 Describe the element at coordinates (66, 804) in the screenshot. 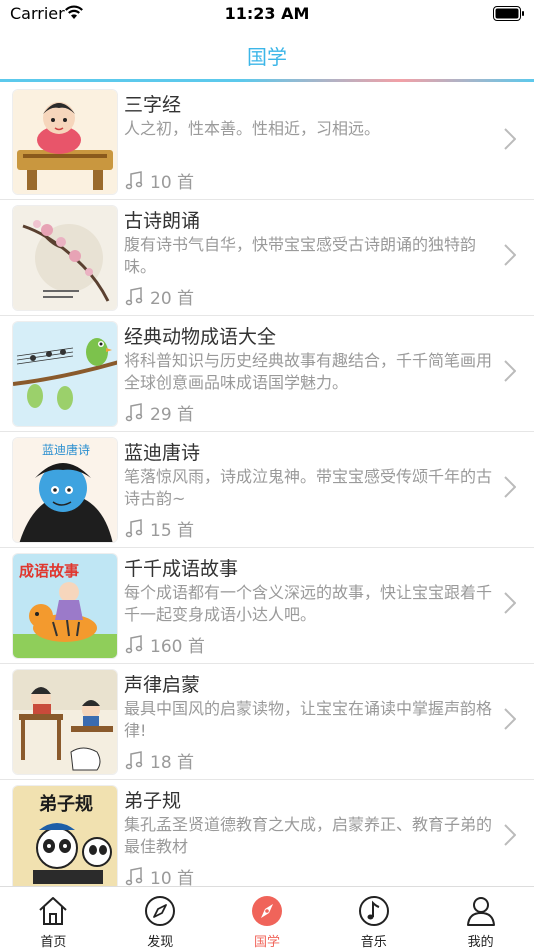

I see `thumb-text: 弟子规` at that location.